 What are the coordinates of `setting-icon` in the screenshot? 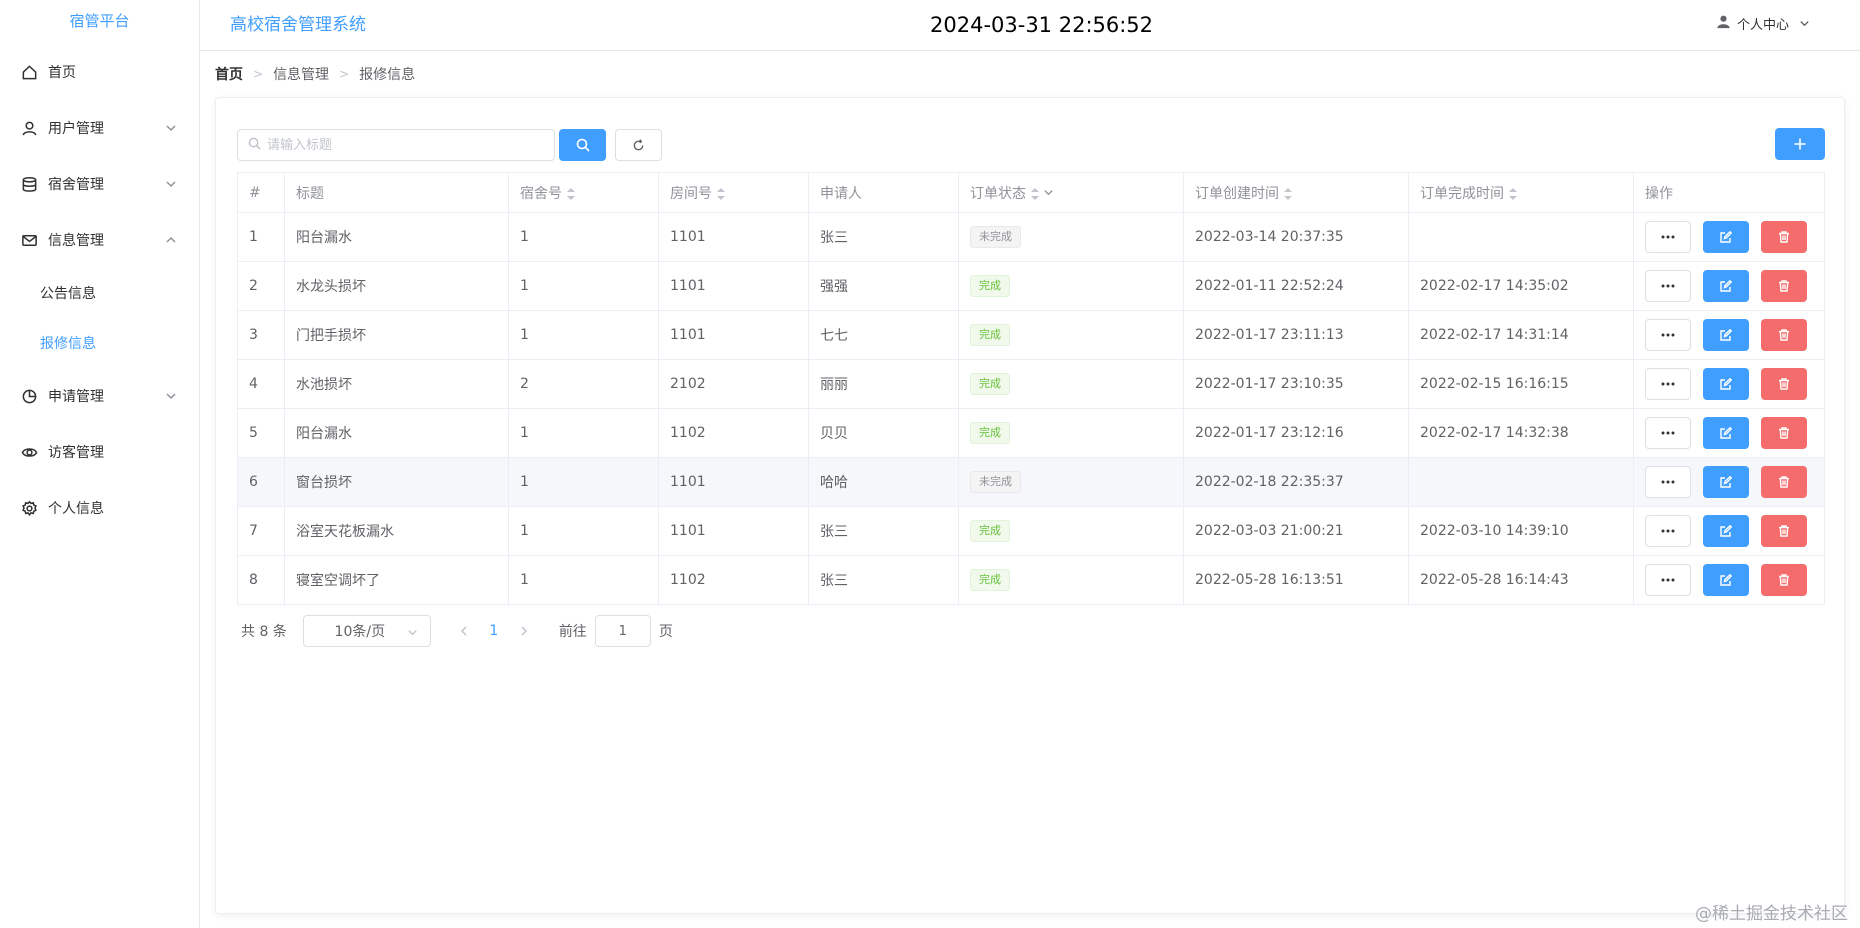 It's located at (29, 508).